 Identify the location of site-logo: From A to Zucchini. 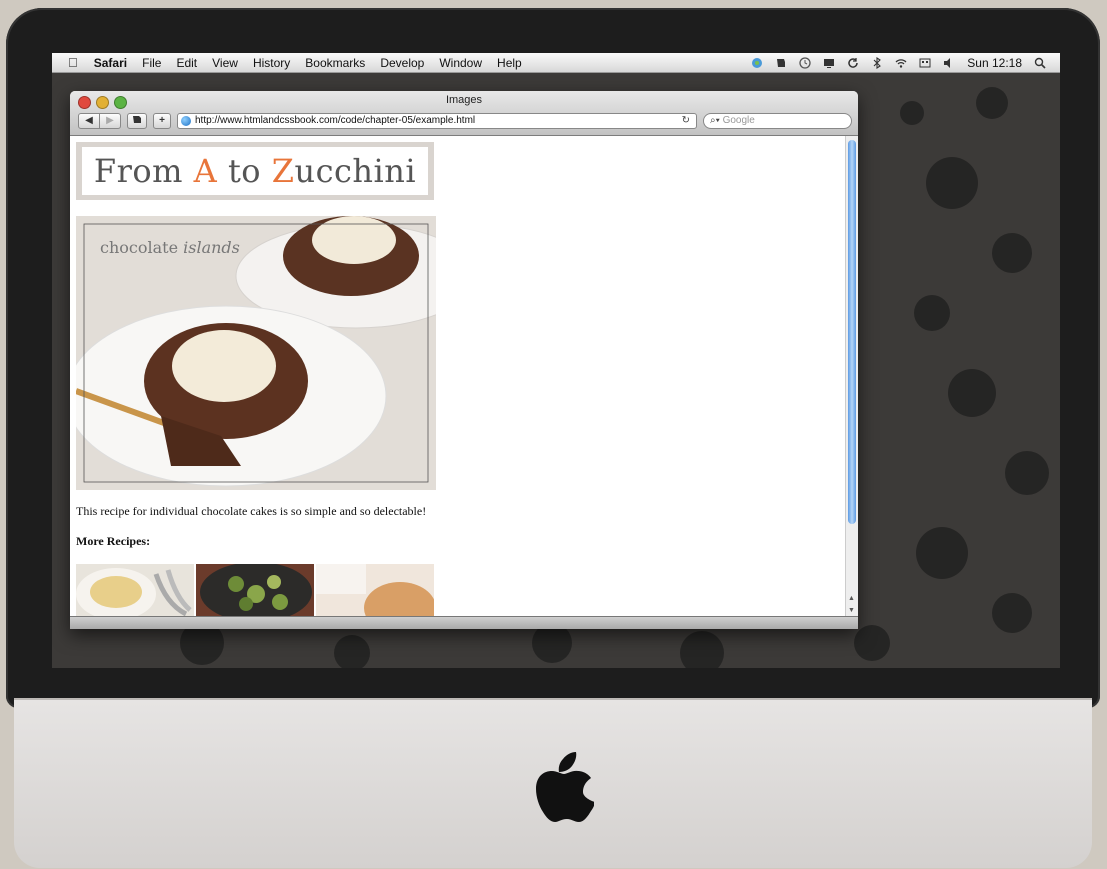
(255, 171).